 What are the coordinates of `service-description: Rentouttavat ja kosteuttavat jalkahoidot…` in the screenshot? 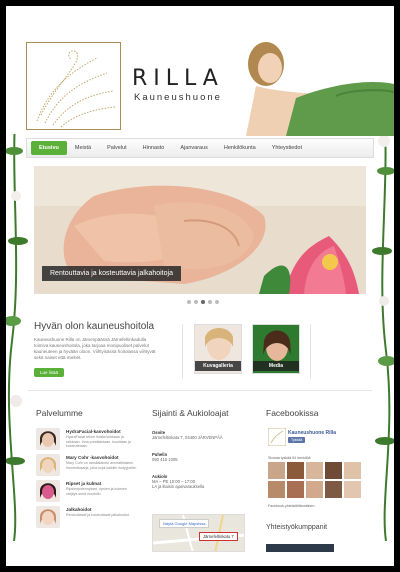 It's located at (98, 515).